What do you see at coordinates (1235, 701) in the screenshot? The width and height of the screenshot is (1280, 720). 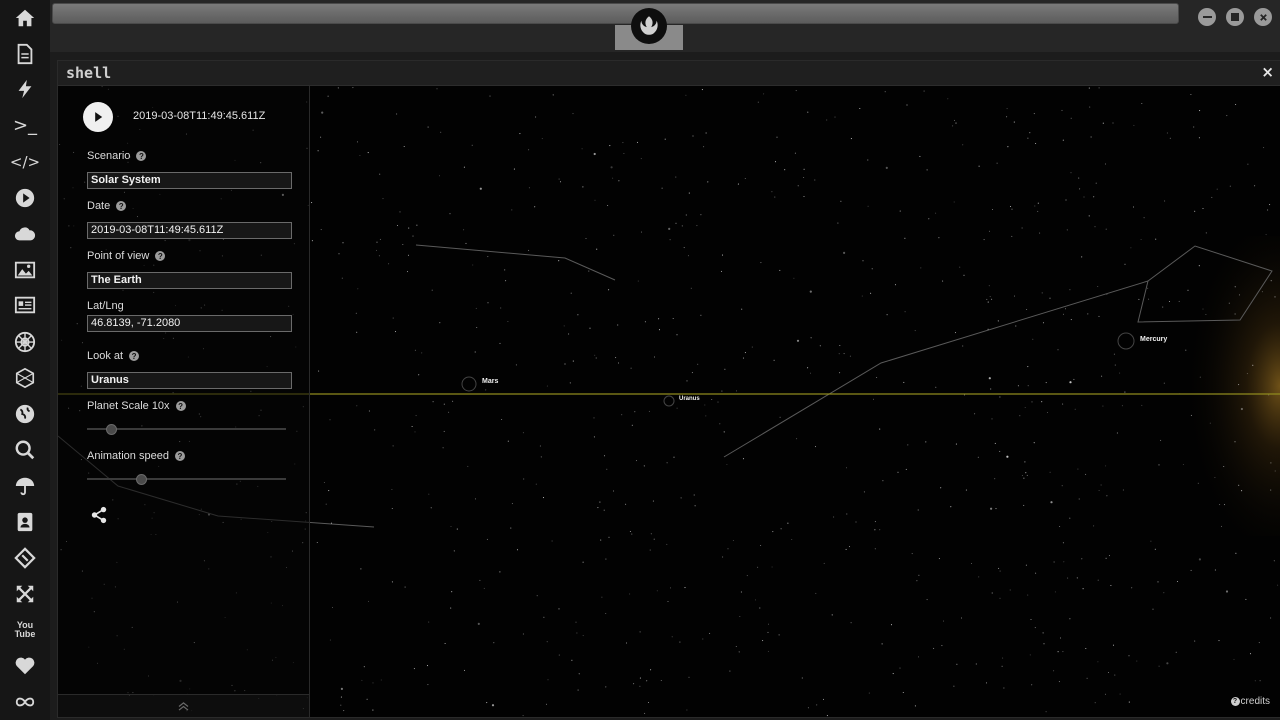 I see `credits-help-icon: ?` at bounding box center [1235, 701].